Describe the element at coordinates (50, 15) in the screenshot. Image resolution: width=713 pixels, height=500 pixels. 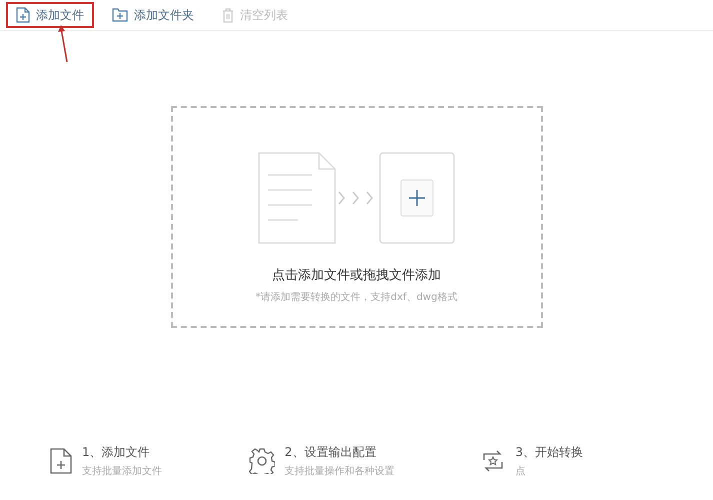
I see `toolbar-button: 添加文件` at that location.